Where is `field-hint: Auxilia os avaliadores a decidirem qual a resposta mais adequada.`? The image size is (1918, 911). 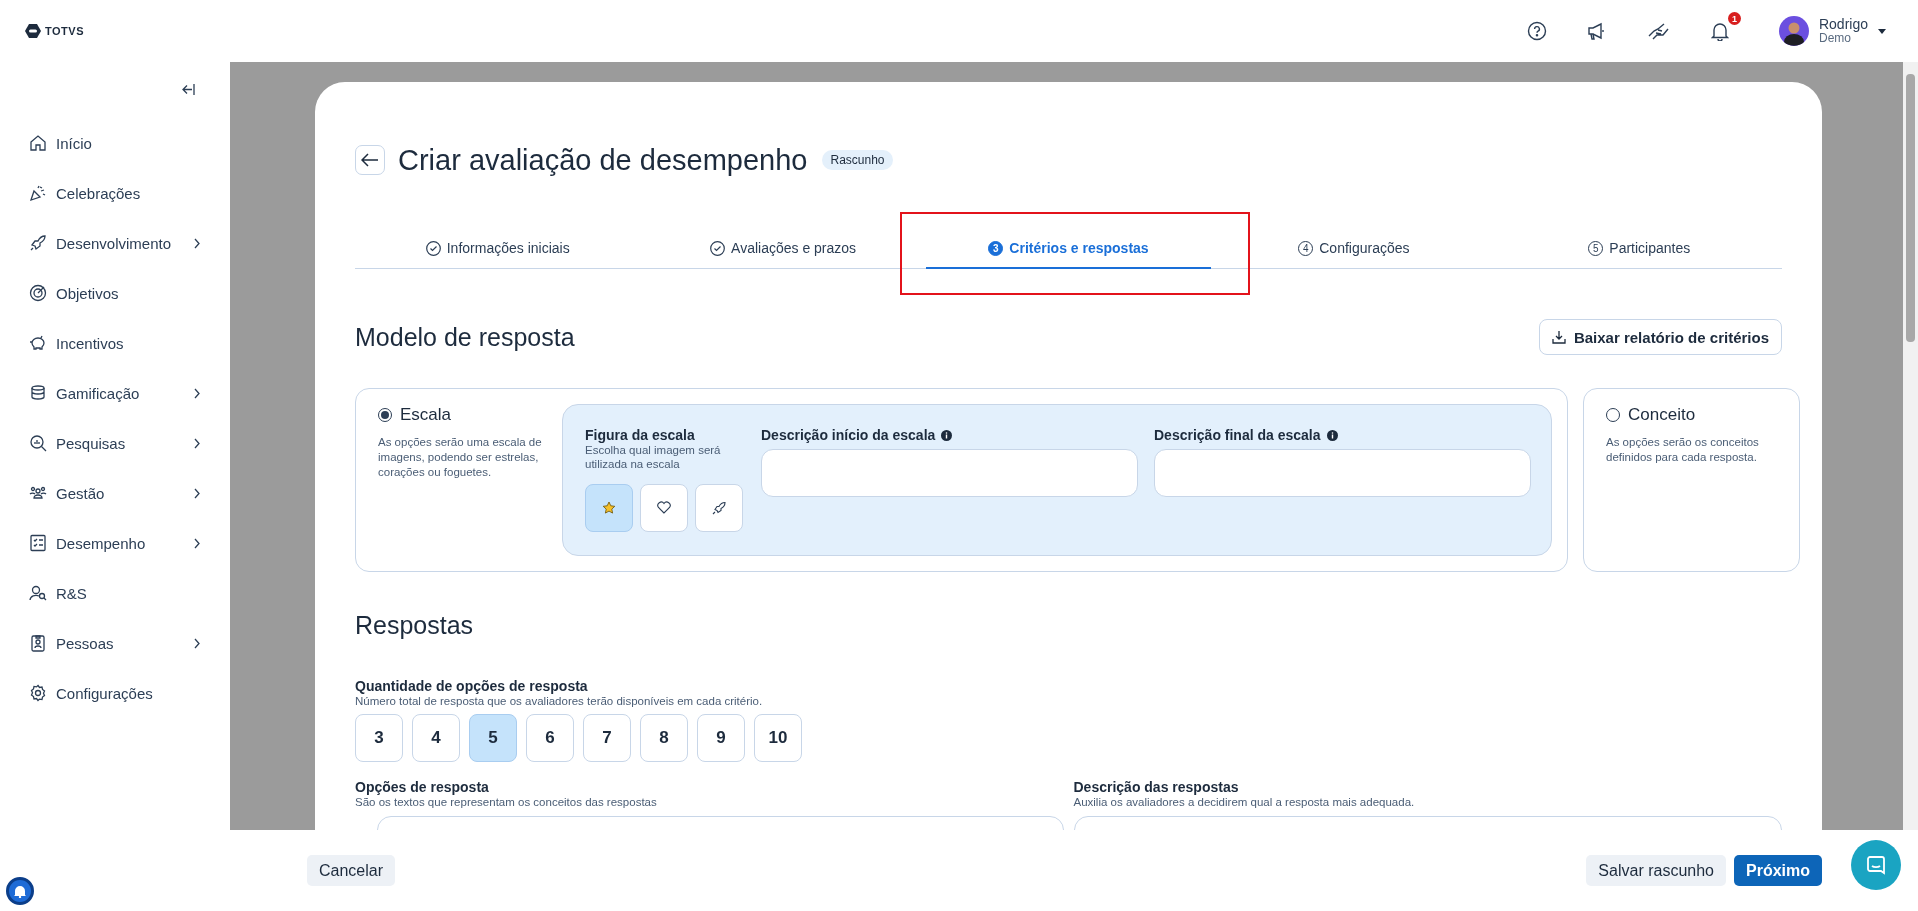 field-hint: Auxilia os avaliadores a decidirem qual a resposta mais adequada. is located at coordinates (1244, 802).